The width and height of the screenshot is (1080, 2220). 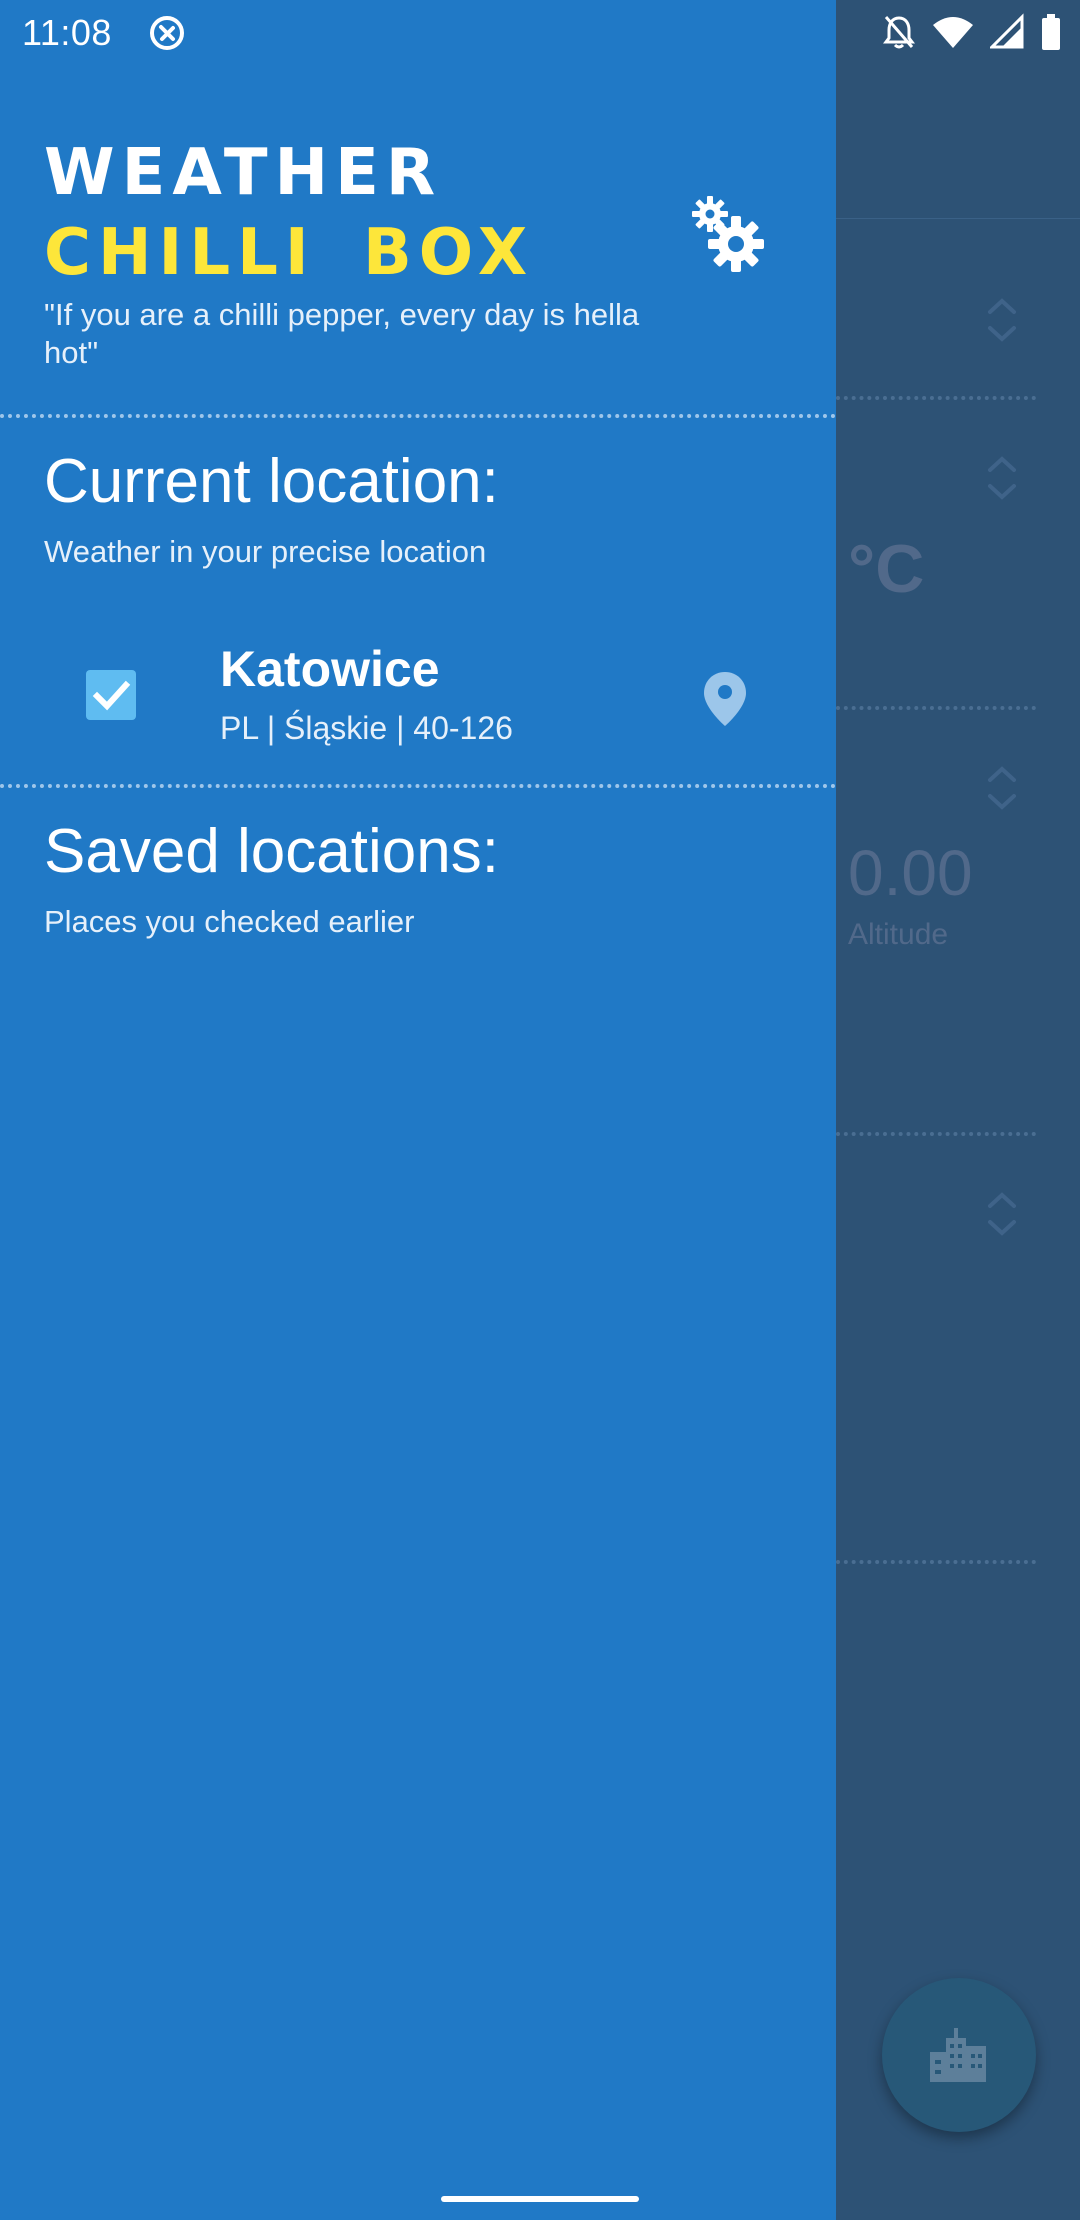 What do you see at coordinates (330, 669) in the screenshot?
I see `location-name: Katowice` at bounding box center [330, 669].